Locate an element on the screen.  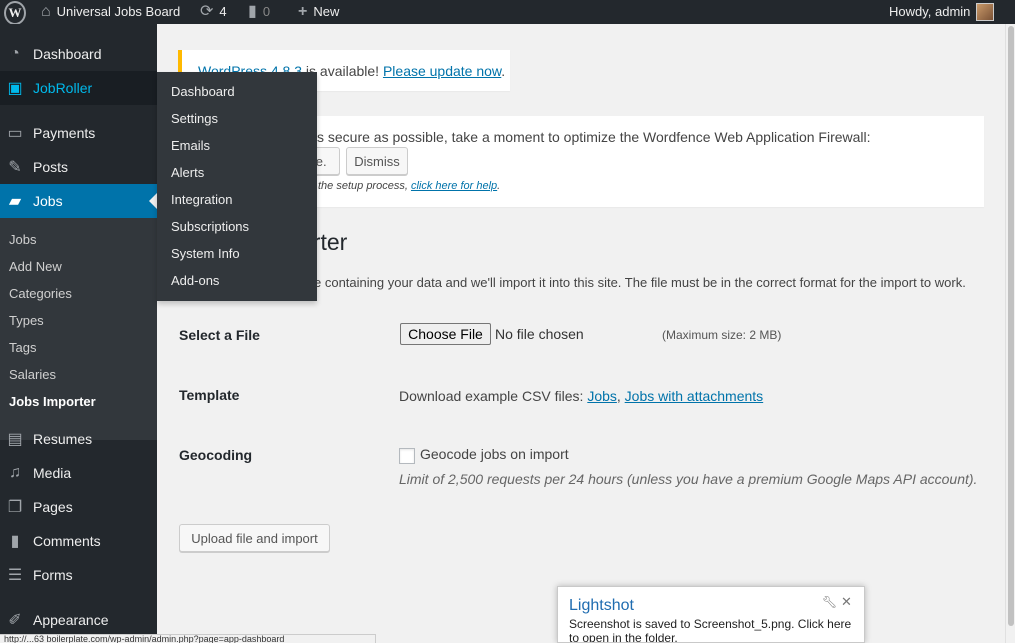
comments-count: 0 is located at coordinates (266, 11).